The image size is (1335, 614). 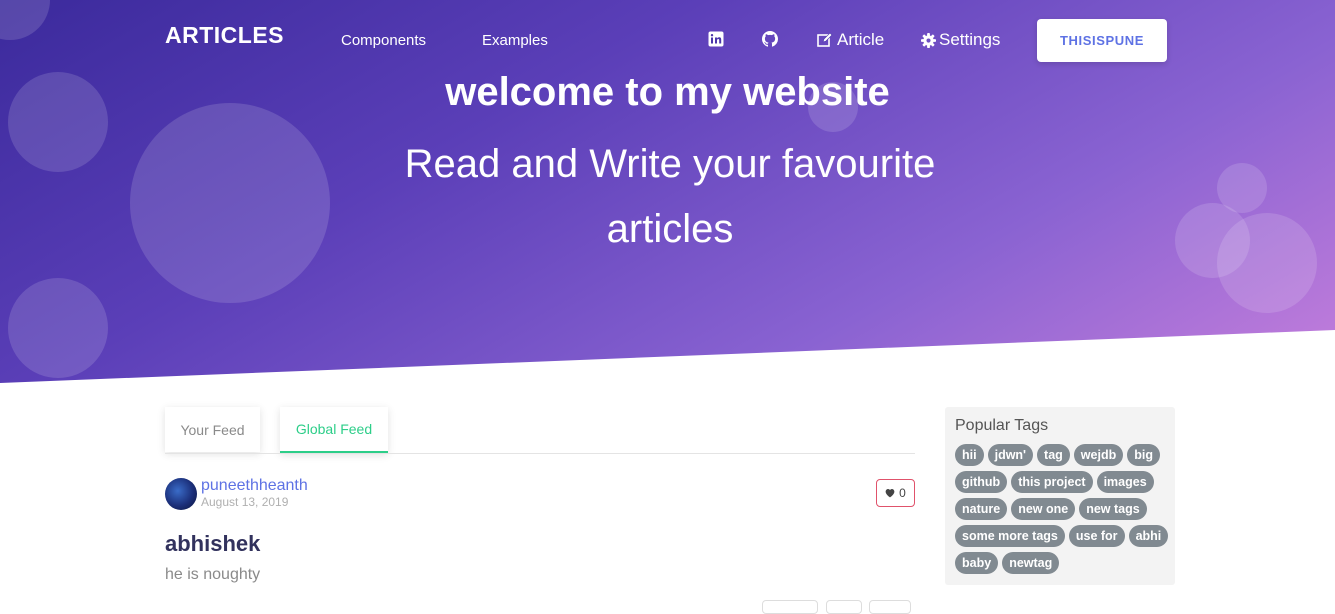 What do you see at coordinates (1102, 40) in the screenshot?
I see `user-profile-button: THISISPUNE` at bounding box center [1102, 40].